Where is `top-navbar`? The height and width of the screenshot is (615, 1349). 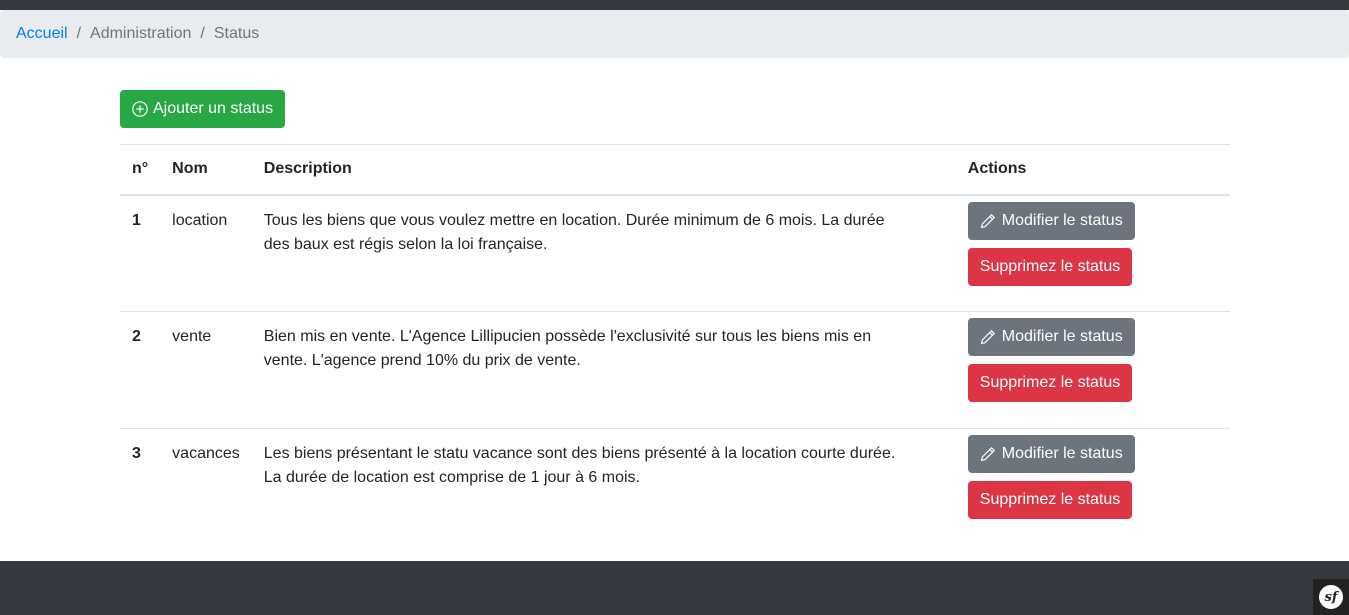 top-navbar is located at coordinates (674, 5).